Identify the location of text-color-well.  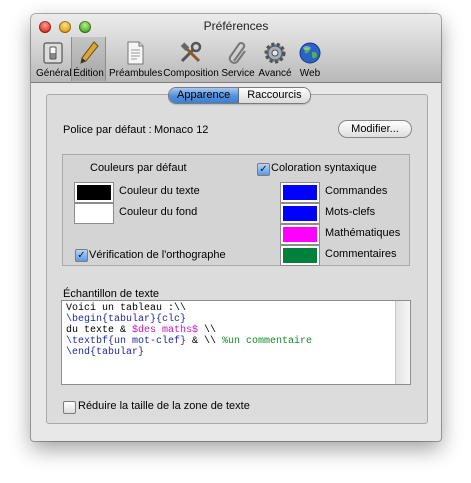
(94, 192).